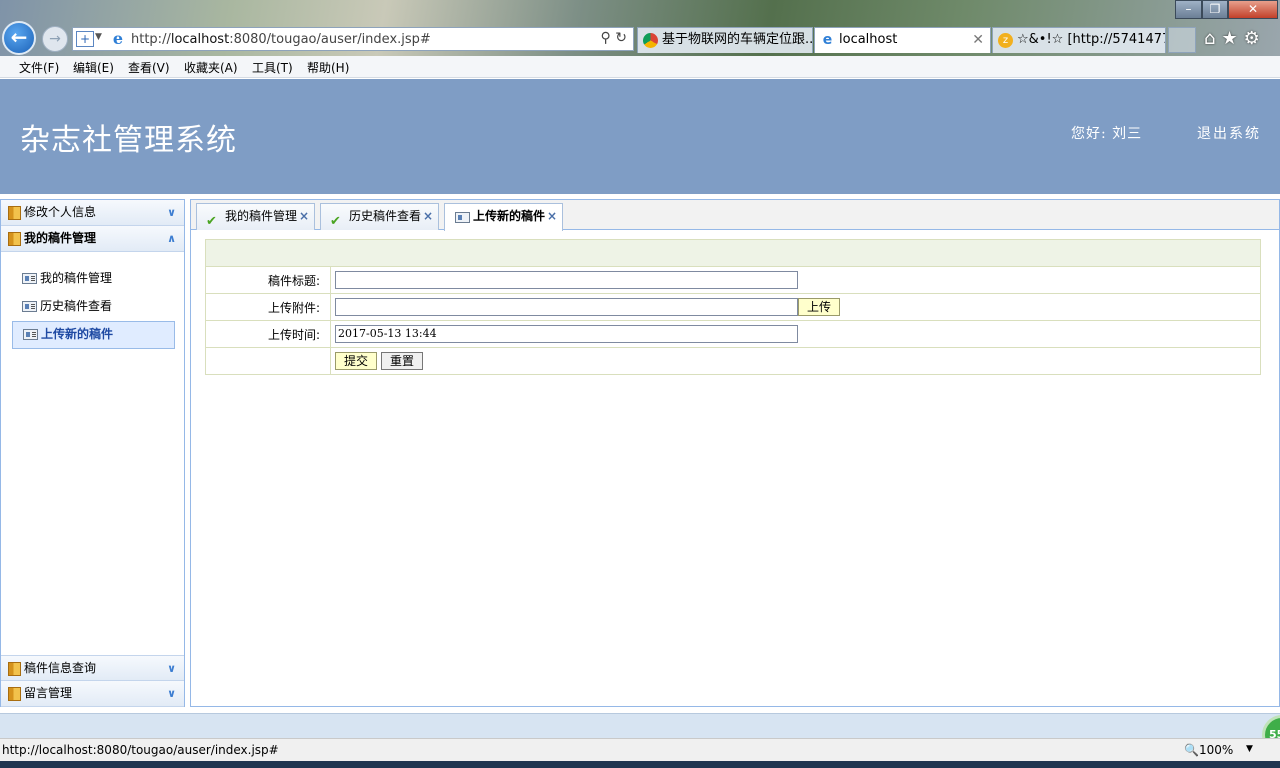  What do you see at coordinates (1182, 40) in the screenshot?
I see `new-tab-button` at bounding box center [1182, 40].